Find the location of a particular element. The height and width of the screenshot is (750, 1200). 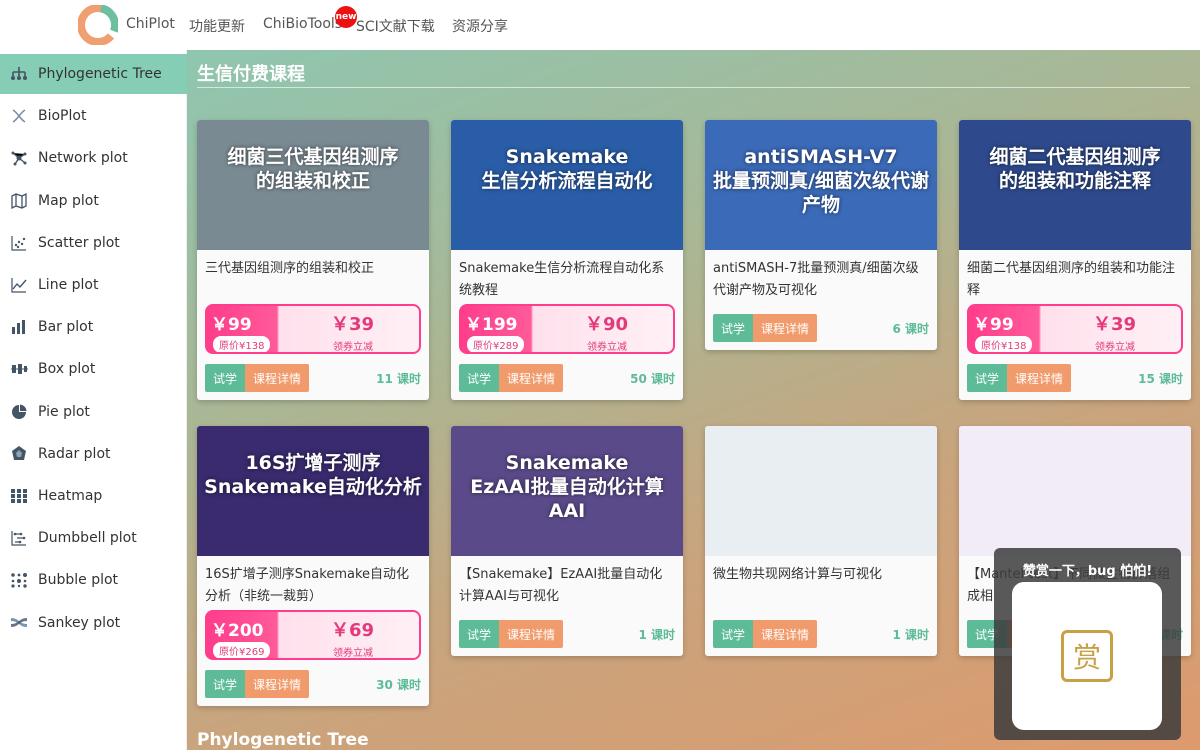

sidebar-item-phylogenetic-tree: Phylogenetic Tree is located at coordinates (93, 74).